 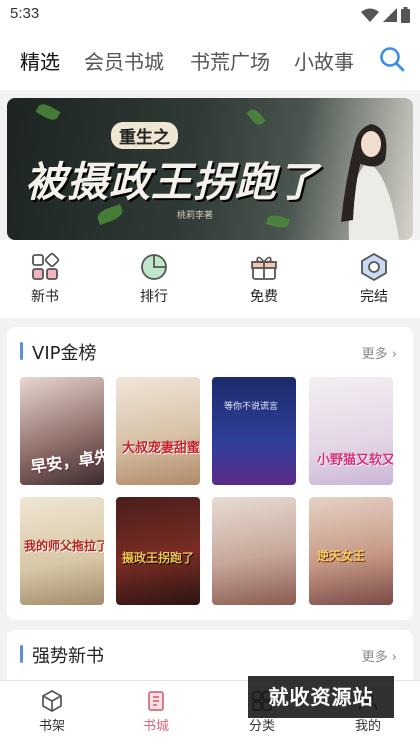 I want to click on quick-new-books: 新书, so click(x=45, y=279).